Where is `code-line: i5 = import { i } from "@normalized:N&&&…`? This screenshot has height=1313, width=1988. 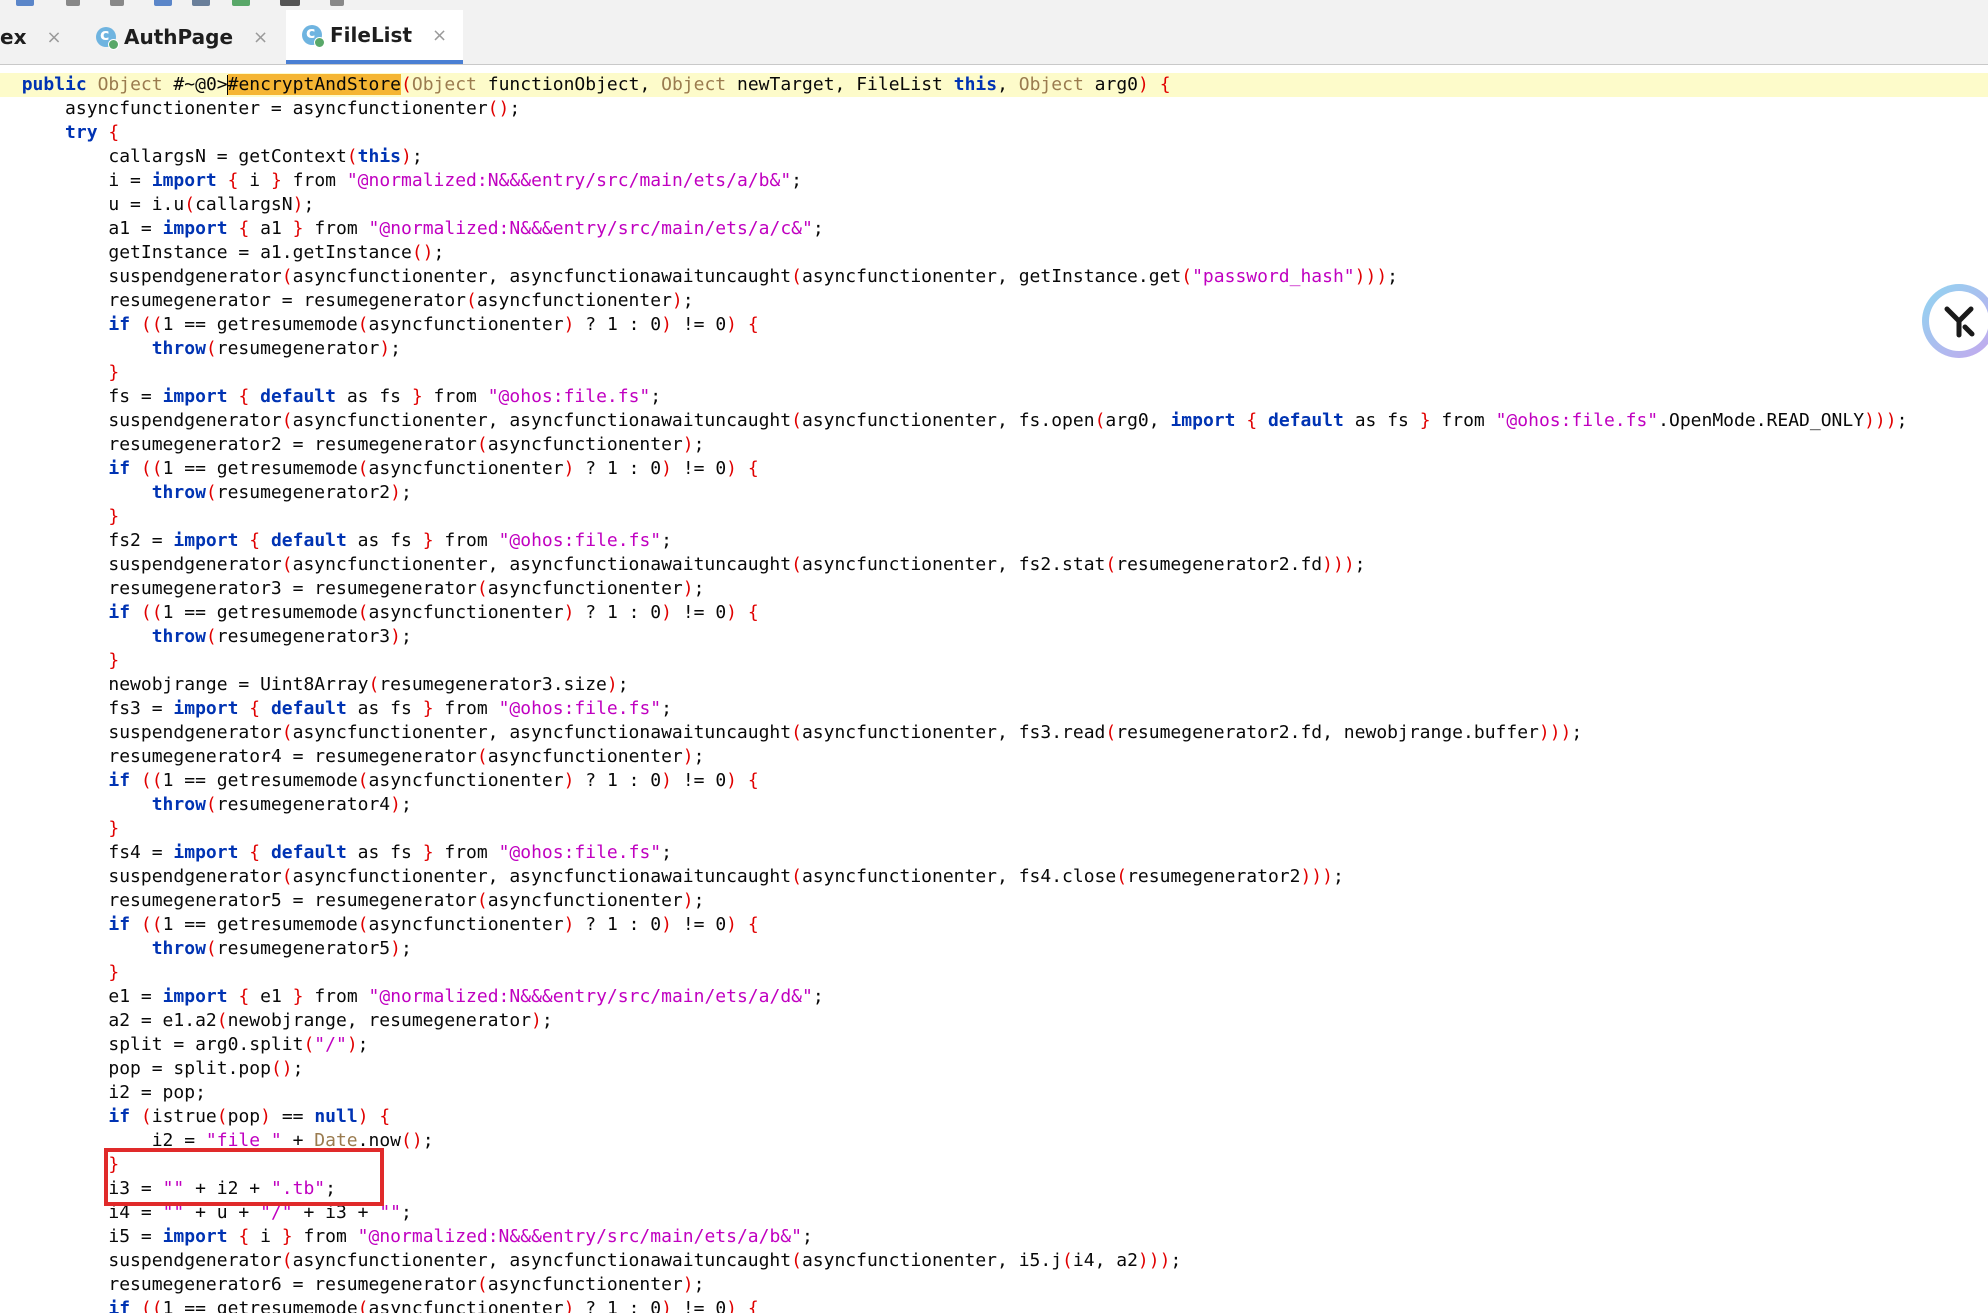 code-line: i5 = import { i } from "@normalized:N&&&… is located at coordinates (994, 1237).